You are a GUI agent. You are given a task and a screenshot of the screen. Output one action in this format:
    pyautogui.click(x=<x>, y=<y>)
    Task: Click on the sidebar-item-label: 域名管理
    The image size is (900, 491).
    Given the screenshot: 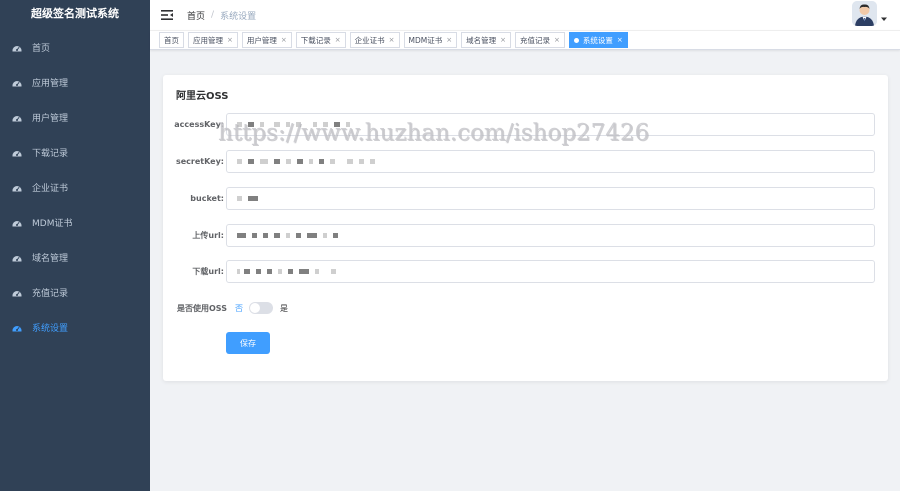 What is the action you would take?
    pyautogui.click(x=50, y=259)
    